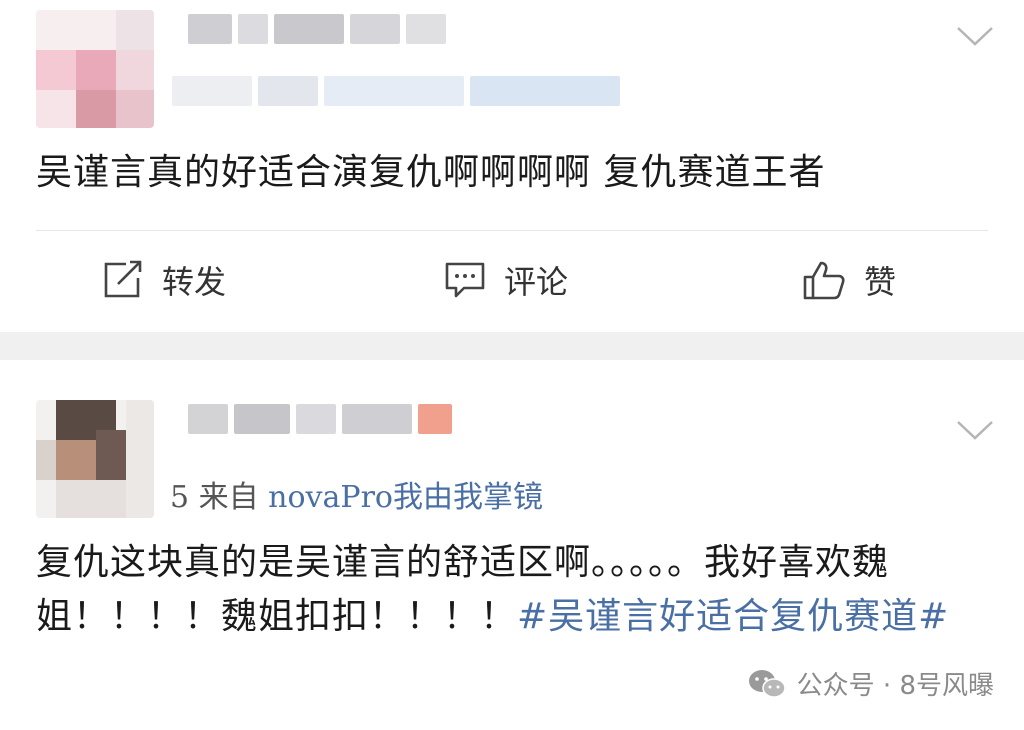 Image resolution: width=1024 pixels, height=730 pixels. I want to click on post-source: 5 来自 novaPro我由我掌镜, so click(356, 494).